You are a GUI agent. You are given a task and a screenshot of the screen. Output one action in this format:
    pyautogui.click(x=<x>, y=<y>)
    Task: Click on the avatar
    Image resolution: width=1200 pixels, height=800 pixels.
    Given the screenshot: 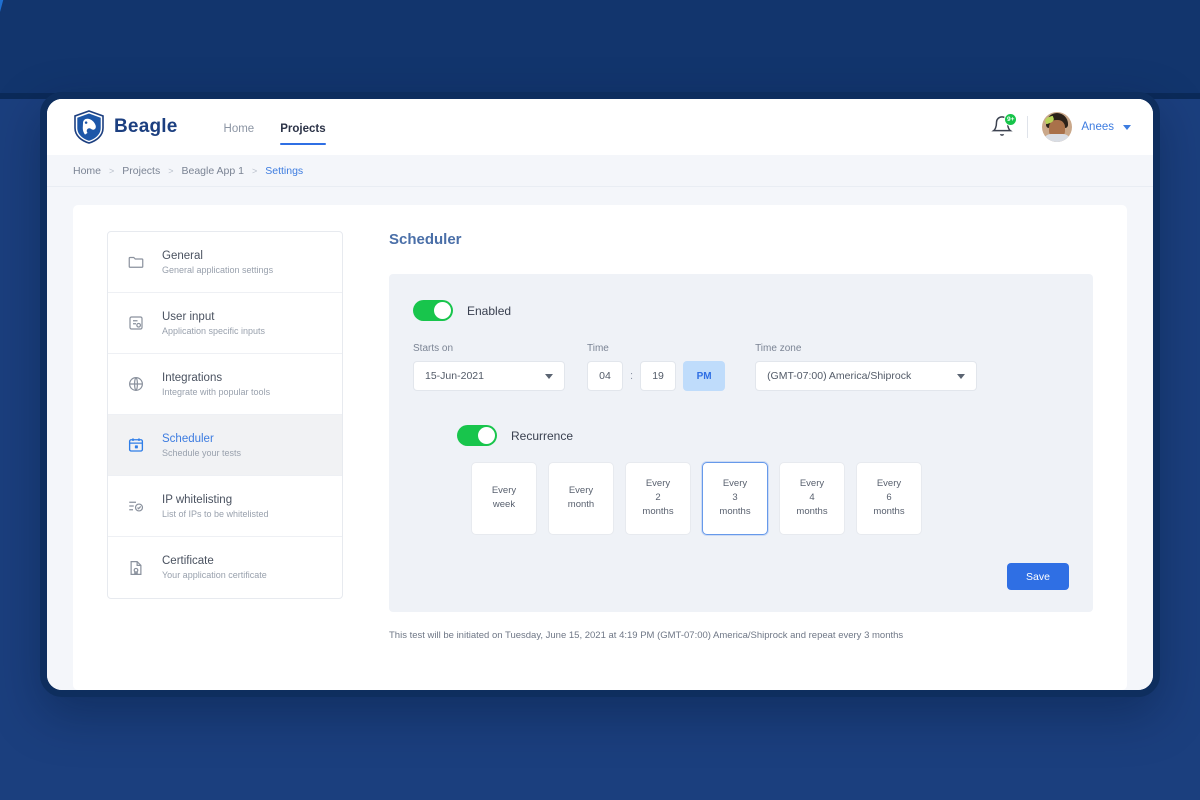 What is the action you would take?
    pyautogui.click(x=1057, y=127)
    